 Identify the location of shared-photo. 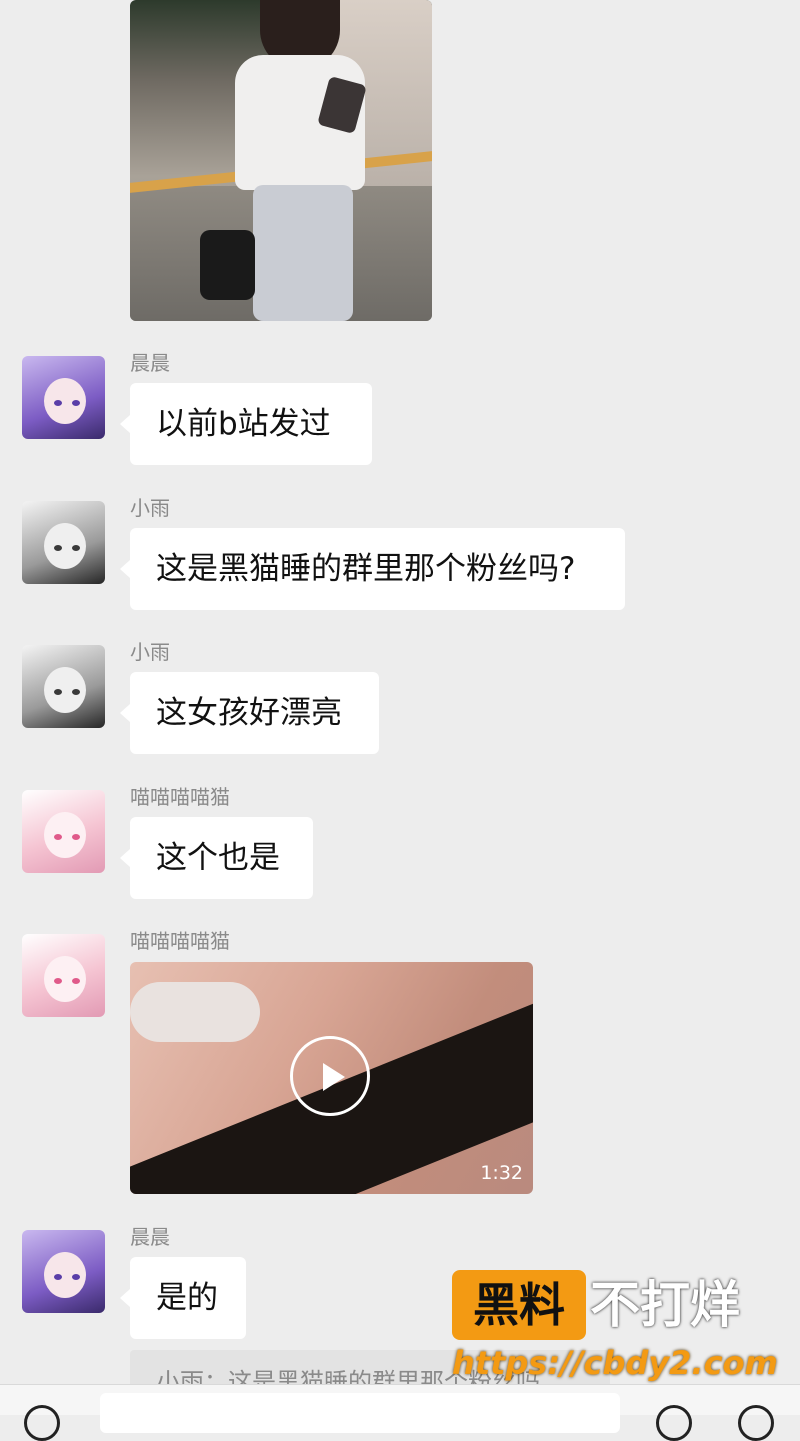
(281, 160).